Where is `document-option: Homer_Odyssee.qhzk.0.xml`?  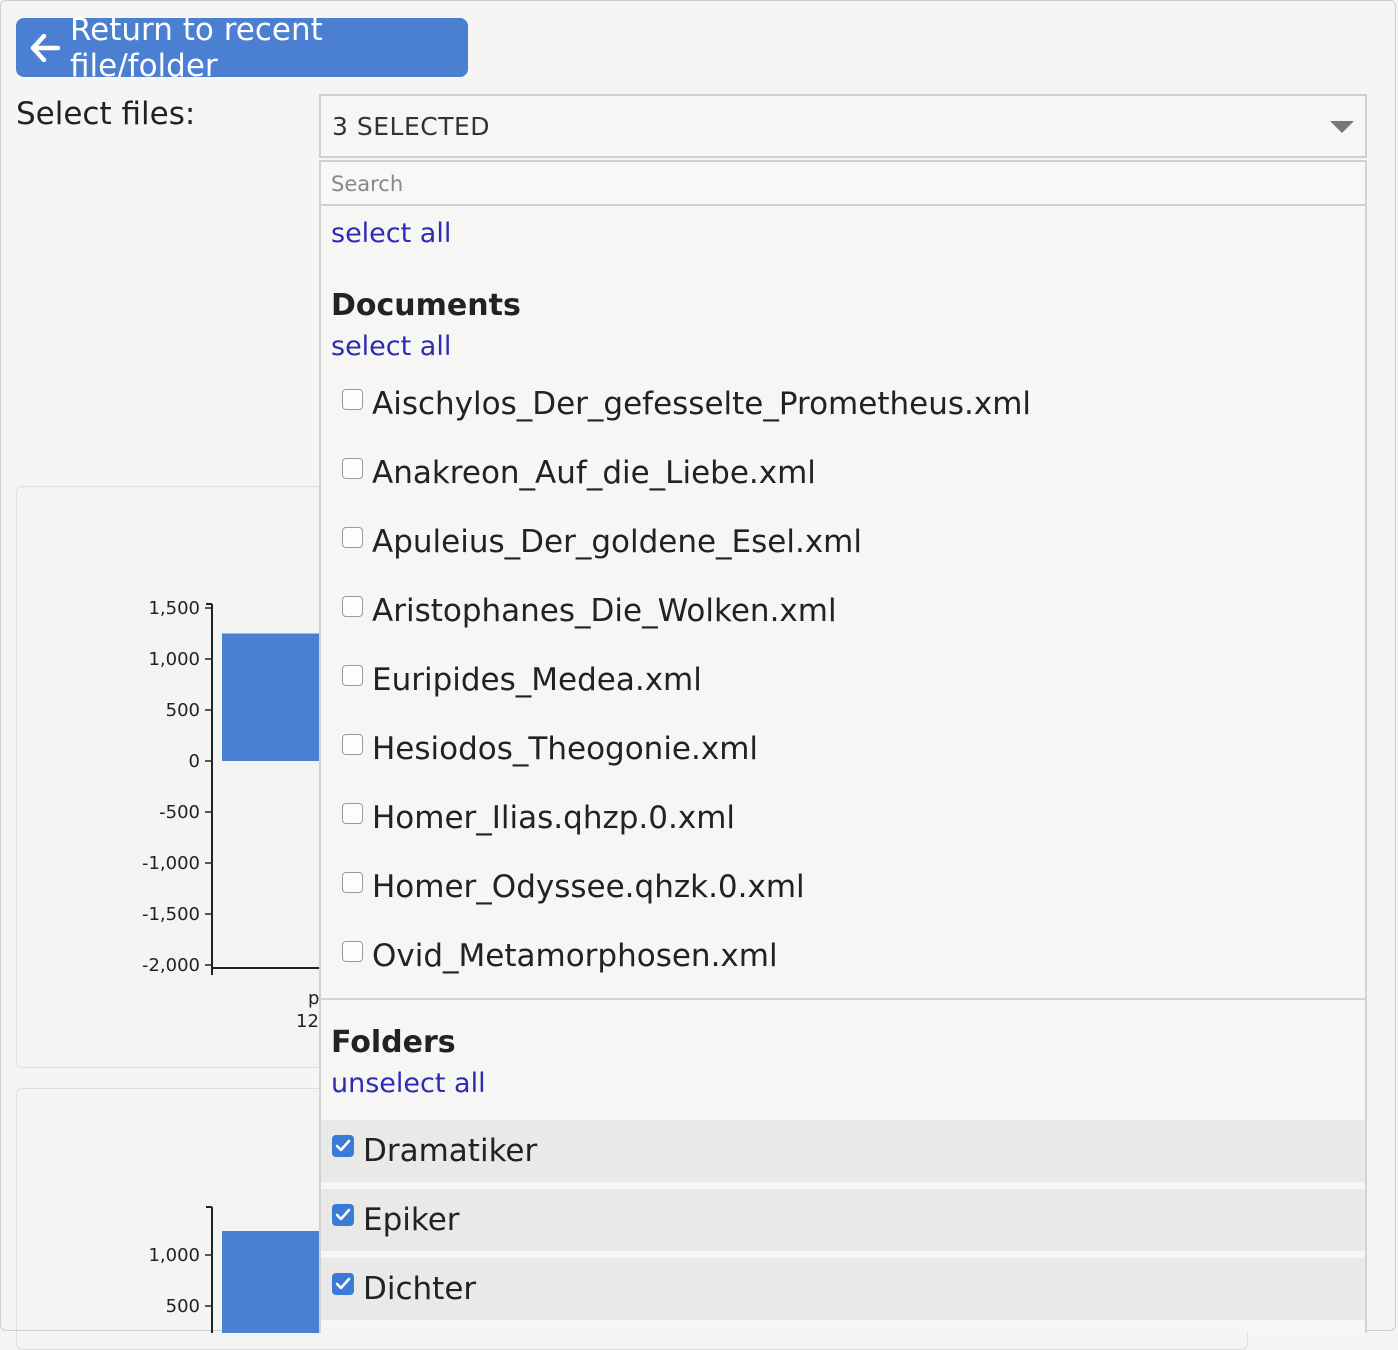 document-option: Homer_Odyssee.qhzk.0.xml is located at coordinates (843, 887).